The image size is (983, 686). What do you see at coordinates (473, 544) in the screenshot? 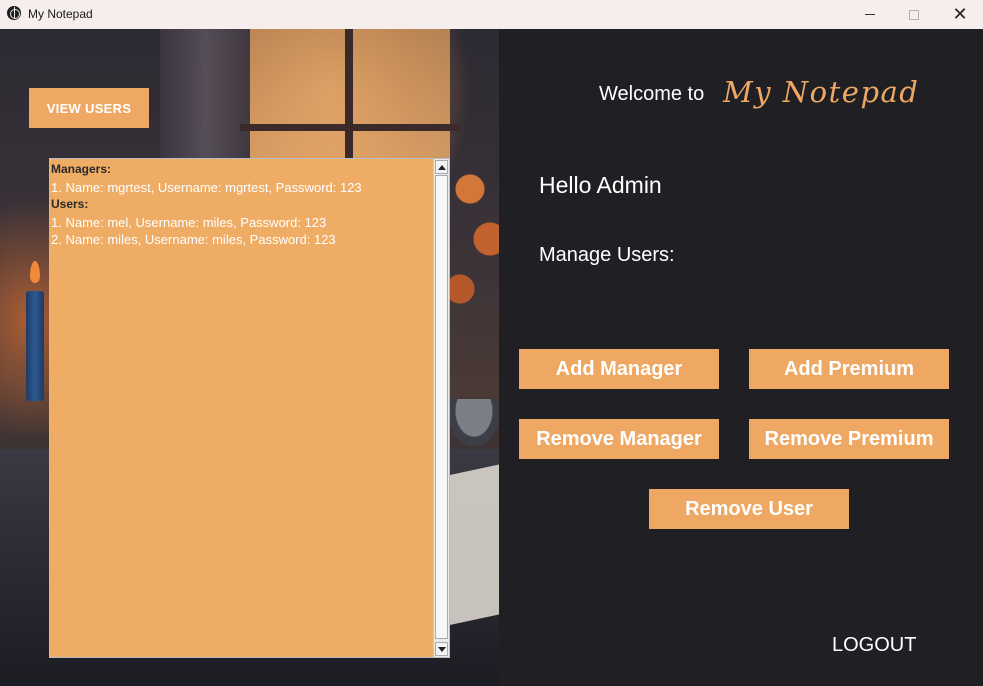
I see `book-decoration` at bounding box center [473, 544].